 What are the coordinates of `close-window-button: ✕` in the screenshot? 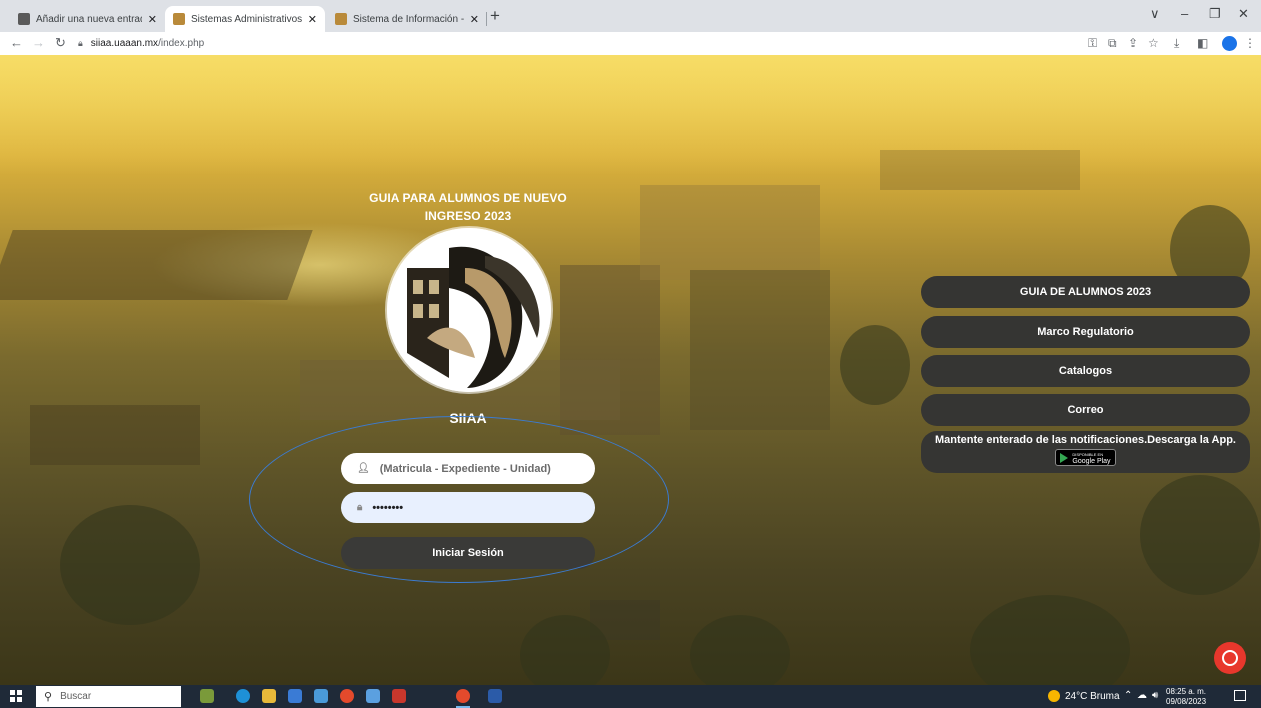 It's located at (1243, 14).